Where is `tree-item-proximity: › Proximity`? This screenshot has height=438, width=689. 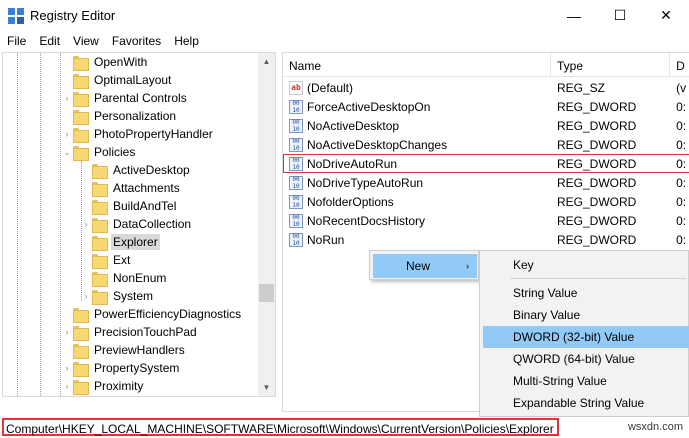 tree-item-proximity: › Proximity is located at coordinates (168, 386).